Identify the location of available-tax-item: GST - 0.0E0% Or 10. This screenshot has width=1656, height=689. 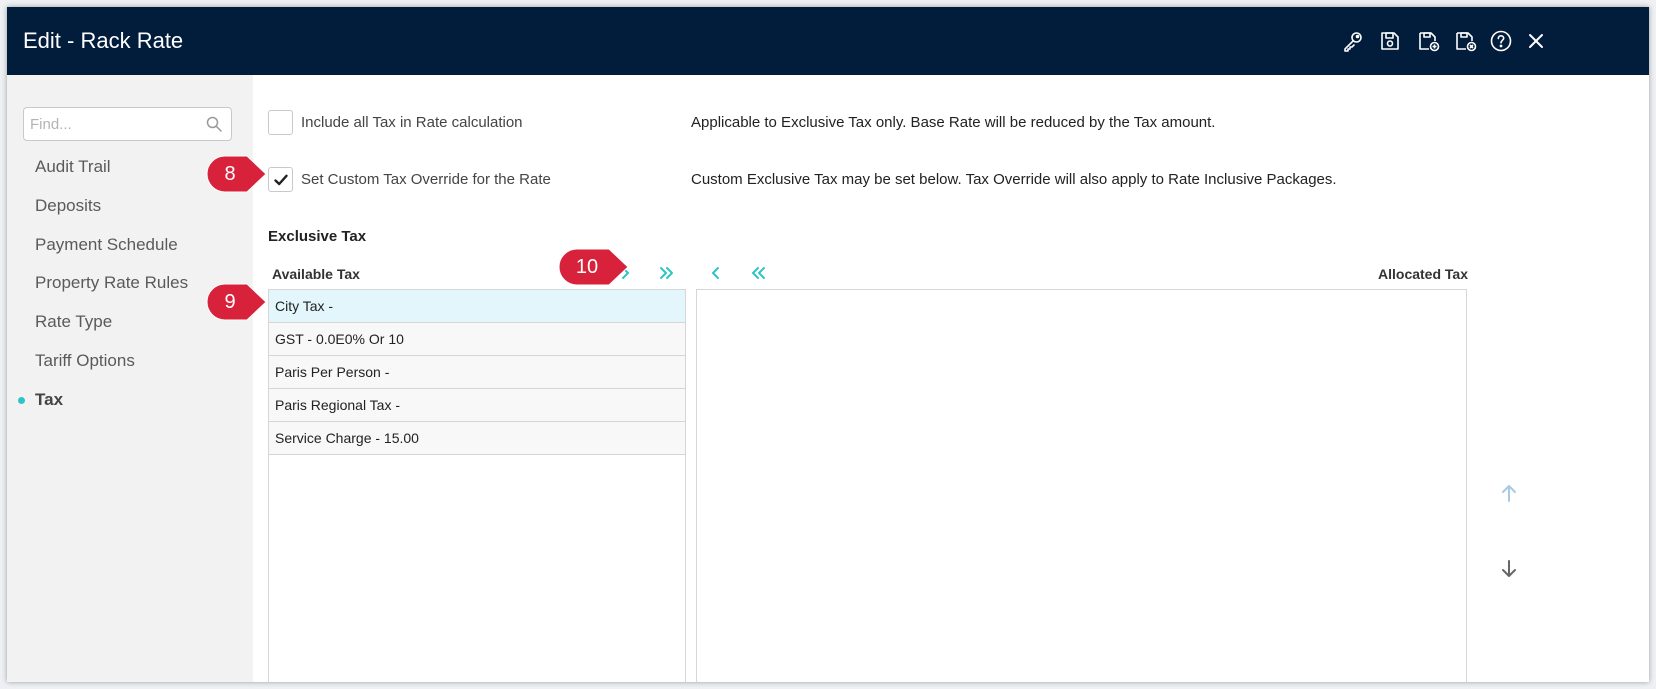
(477, 339).